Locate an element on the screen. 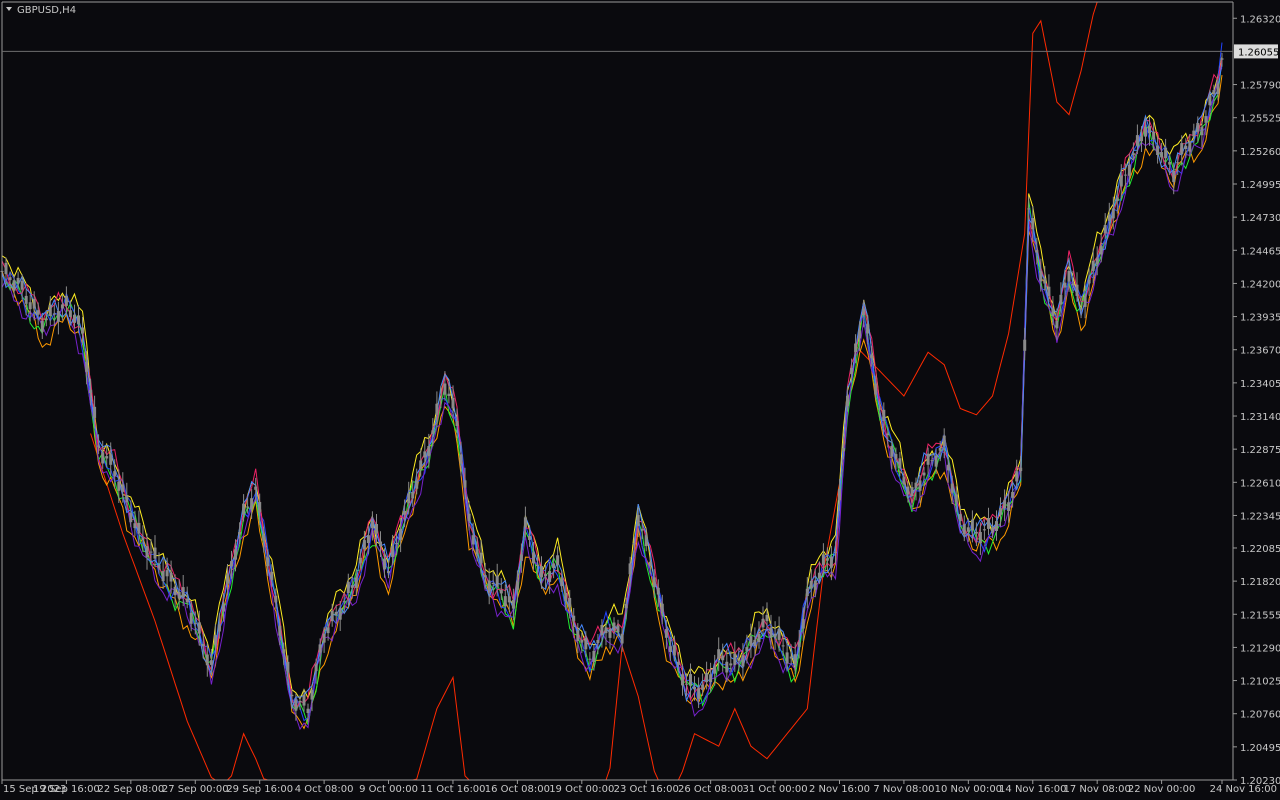 The height and width of the screenshot is (800, 1280). symbol-header: GBPUSD,H4 is located at coordinates (41, 10).